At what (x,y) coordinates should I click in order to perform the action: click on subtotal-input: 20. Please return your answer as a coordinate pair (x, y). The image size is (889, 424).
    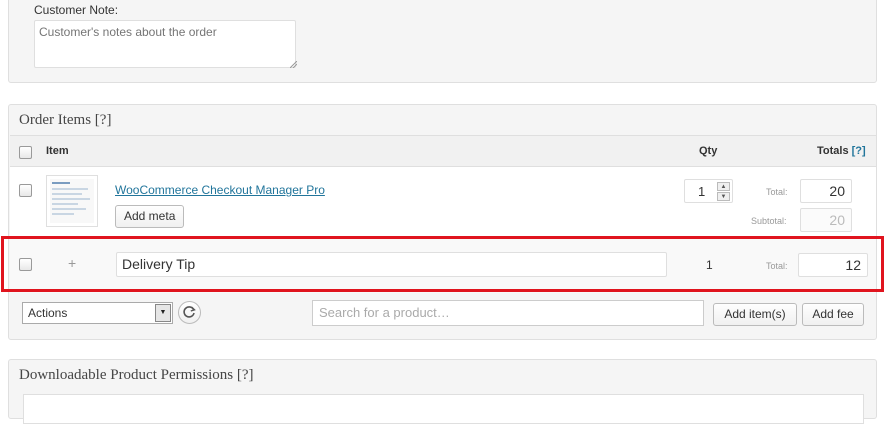
    Looking at the image, I should click on (826, 220).